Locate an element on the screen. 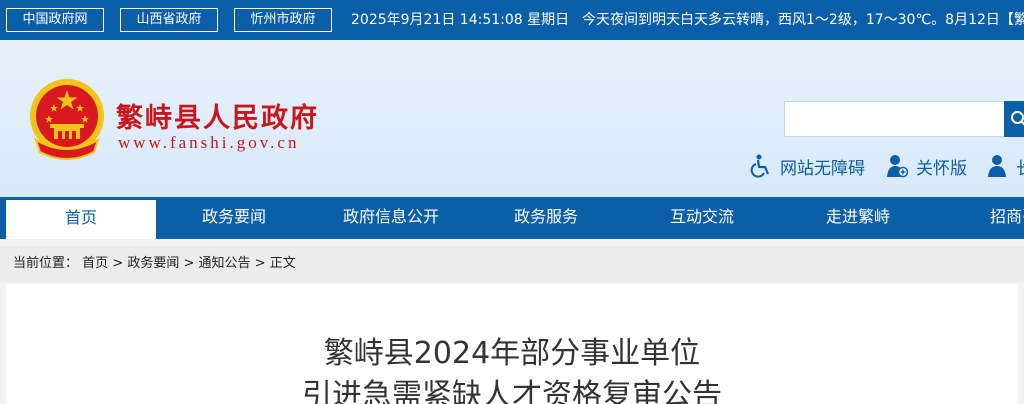 The height and width of the screenshot is (404, 1024). nav-item-home: 首页 is located at coordinates (81, 219).